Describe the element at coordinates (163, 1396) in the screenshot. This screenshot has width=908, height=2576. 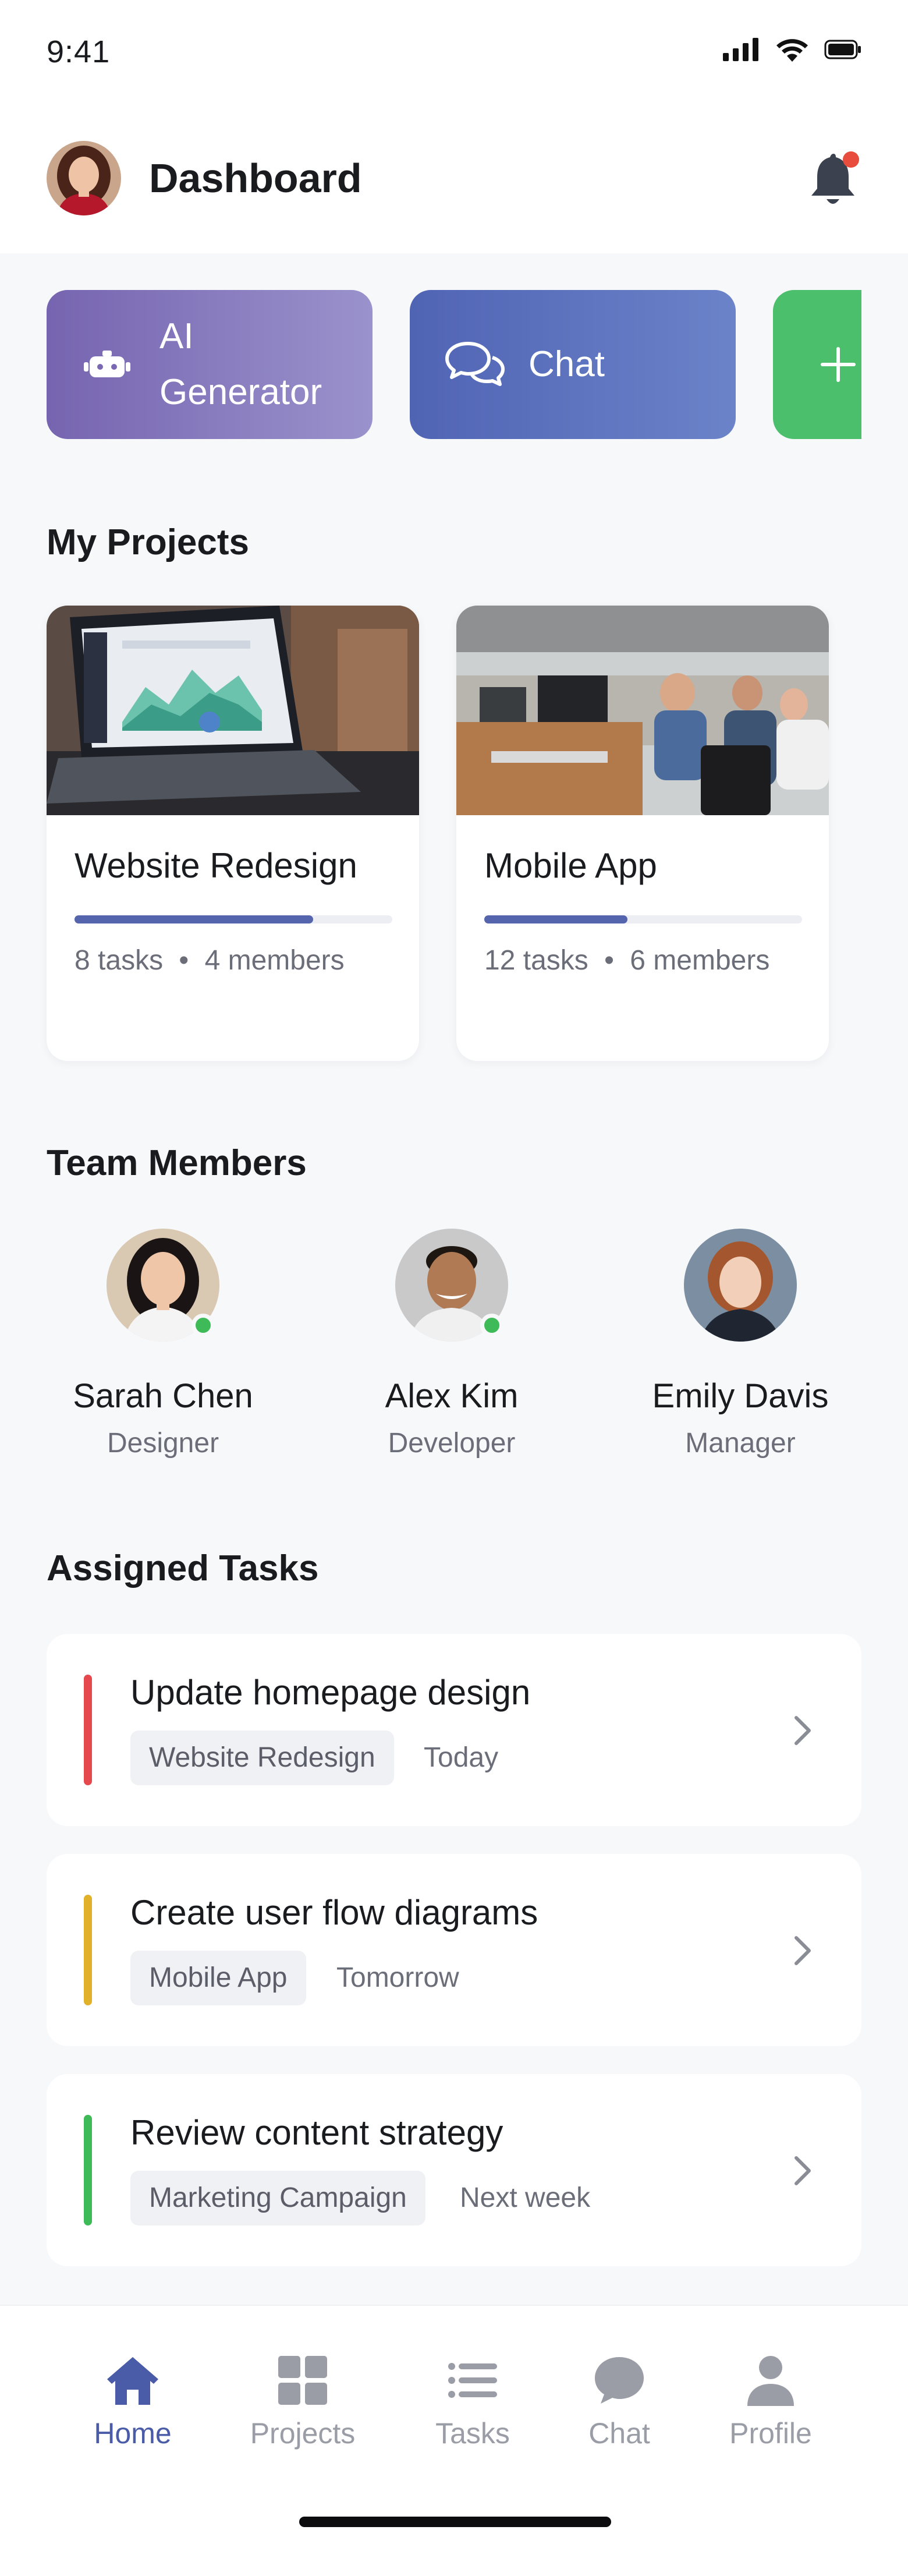
I see `member-name: Sarah Chen` at that location.